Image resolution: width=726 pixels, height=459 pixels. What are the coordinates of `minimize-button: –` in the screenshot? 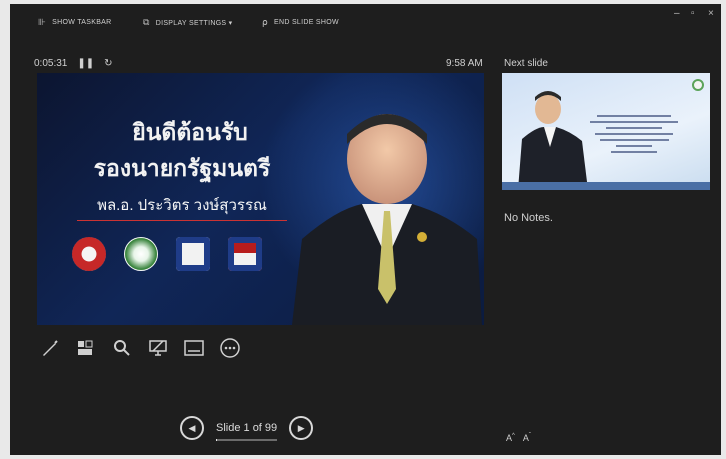 It's located at (677, 13).